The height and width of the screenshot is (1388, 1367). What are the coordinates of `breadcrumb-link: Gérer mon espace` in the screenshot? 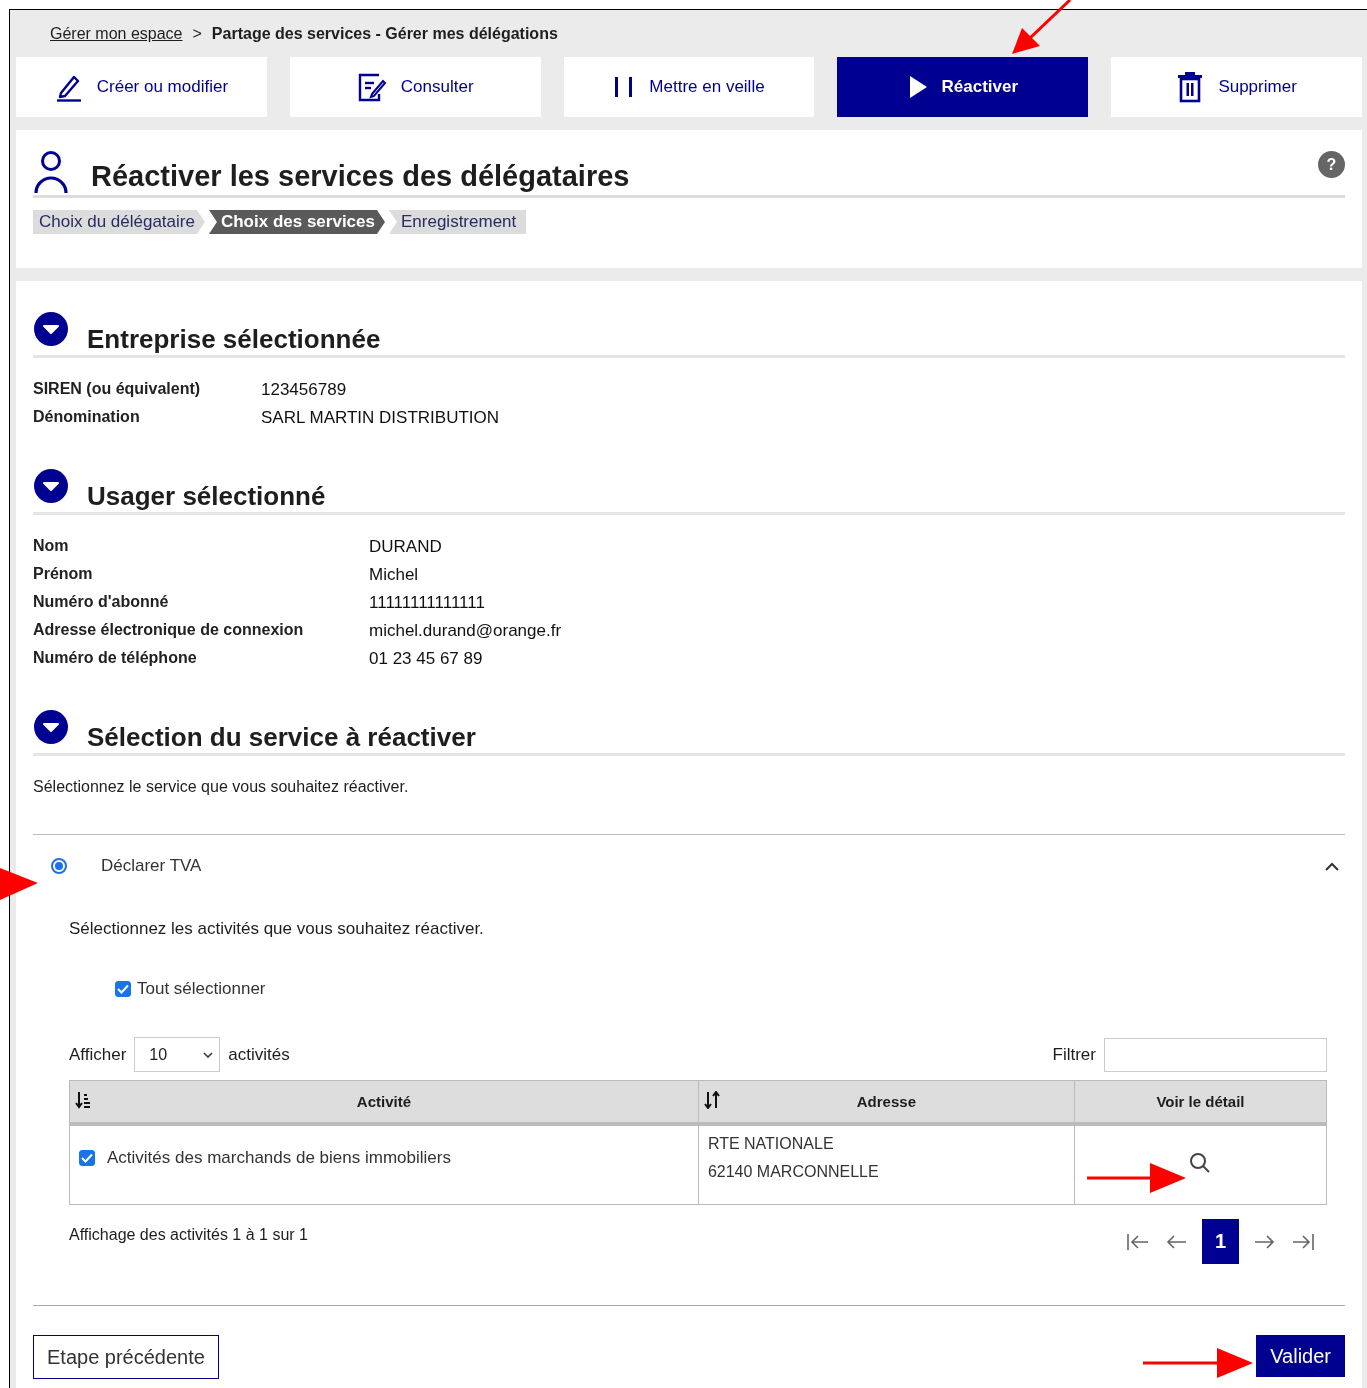 It's located at (116, 33).